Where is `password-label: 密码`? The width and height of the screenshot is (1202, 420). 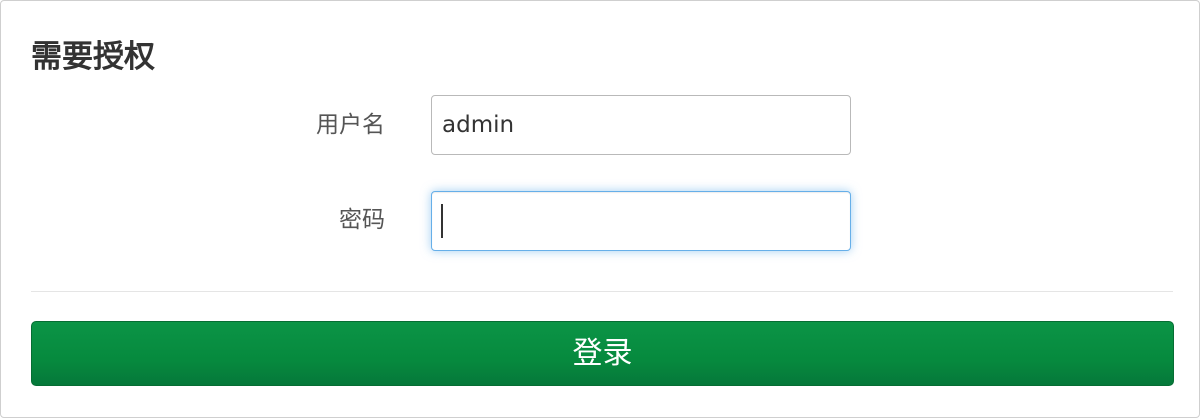 password-label: 密码 is located at coordinates (362, 220).